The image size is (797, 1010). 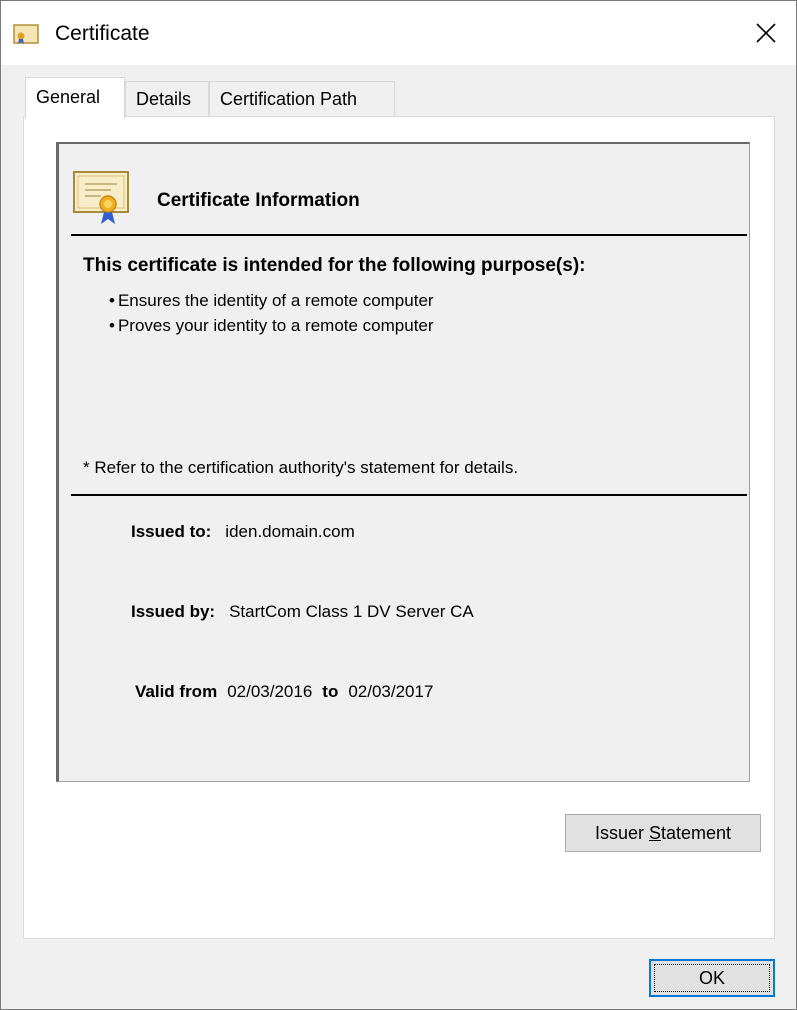 What do you see at coordinates (270, 691) in the screenshot?
I see `valid-from-value: 02/03/2016` at bounding box center [270, 691].